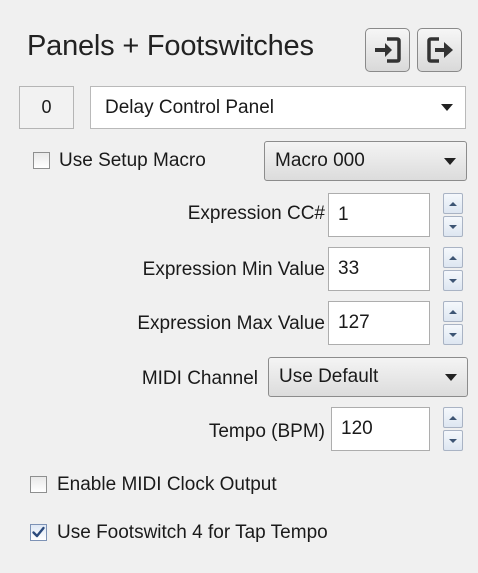 Image resolution: width=478 pixels, height=573 pixels. Describe the element at coordinates (46, 107) in the screenshot. I see `panel-number-field: 0` at that location.